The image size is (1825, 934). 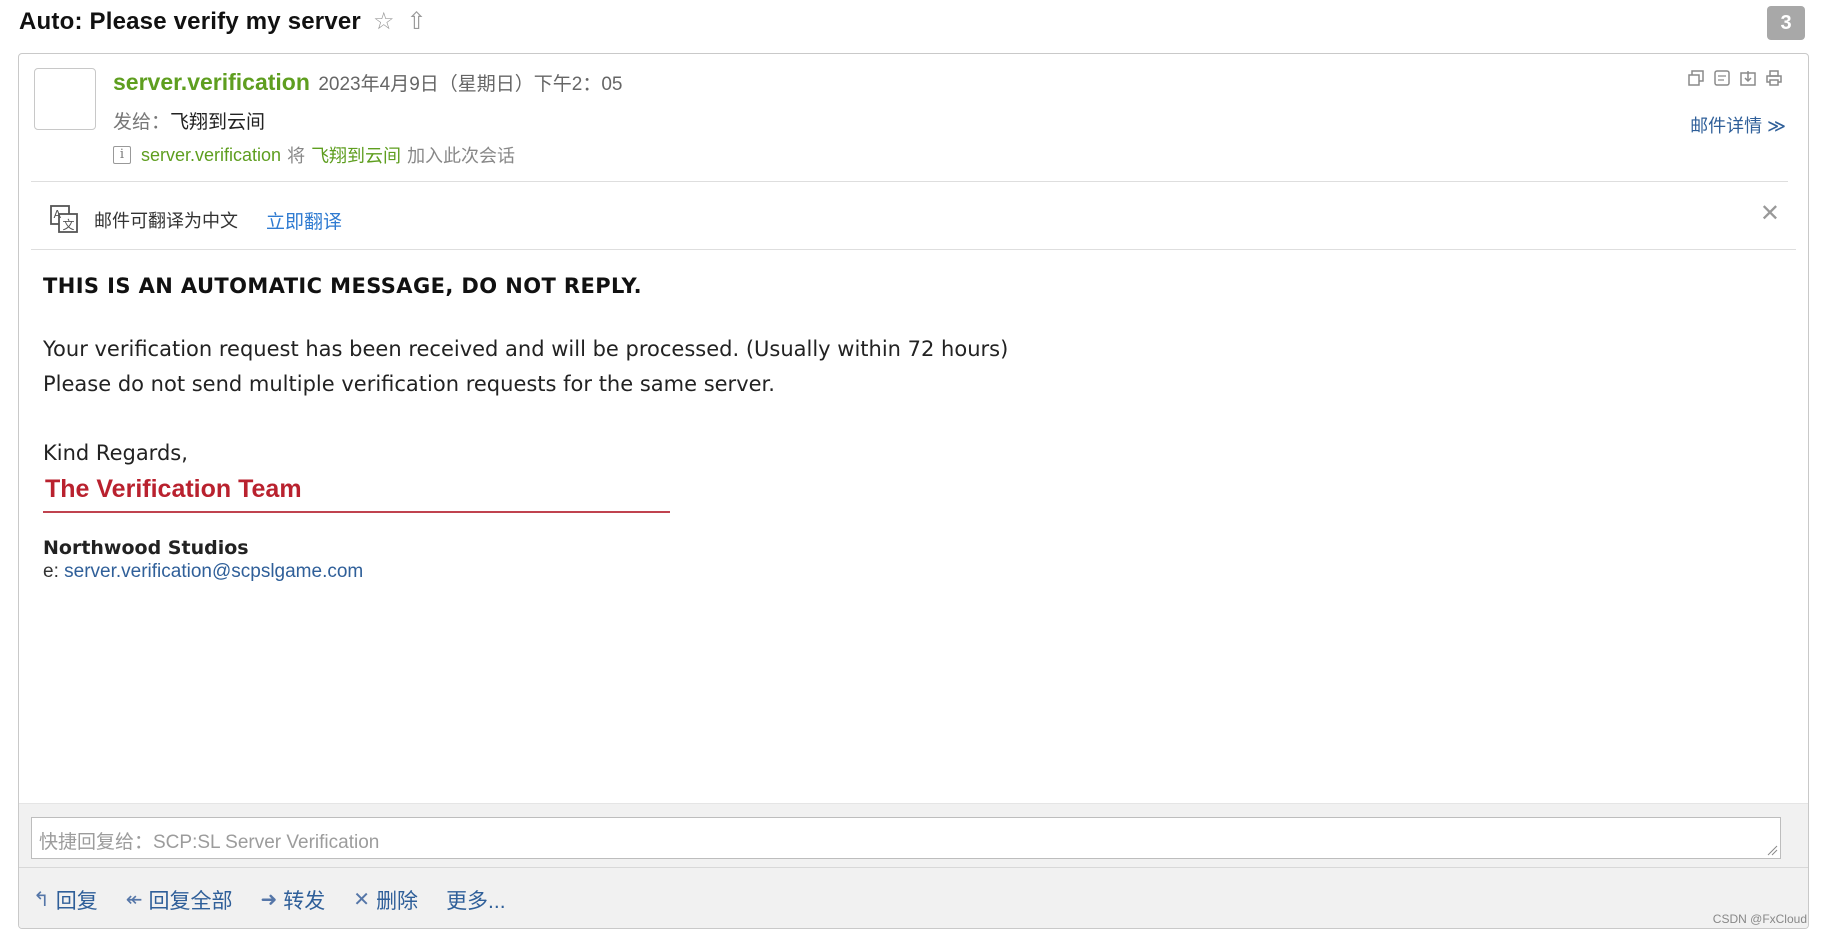 I want to click on svg-text: A, so click(x=58, y=214).